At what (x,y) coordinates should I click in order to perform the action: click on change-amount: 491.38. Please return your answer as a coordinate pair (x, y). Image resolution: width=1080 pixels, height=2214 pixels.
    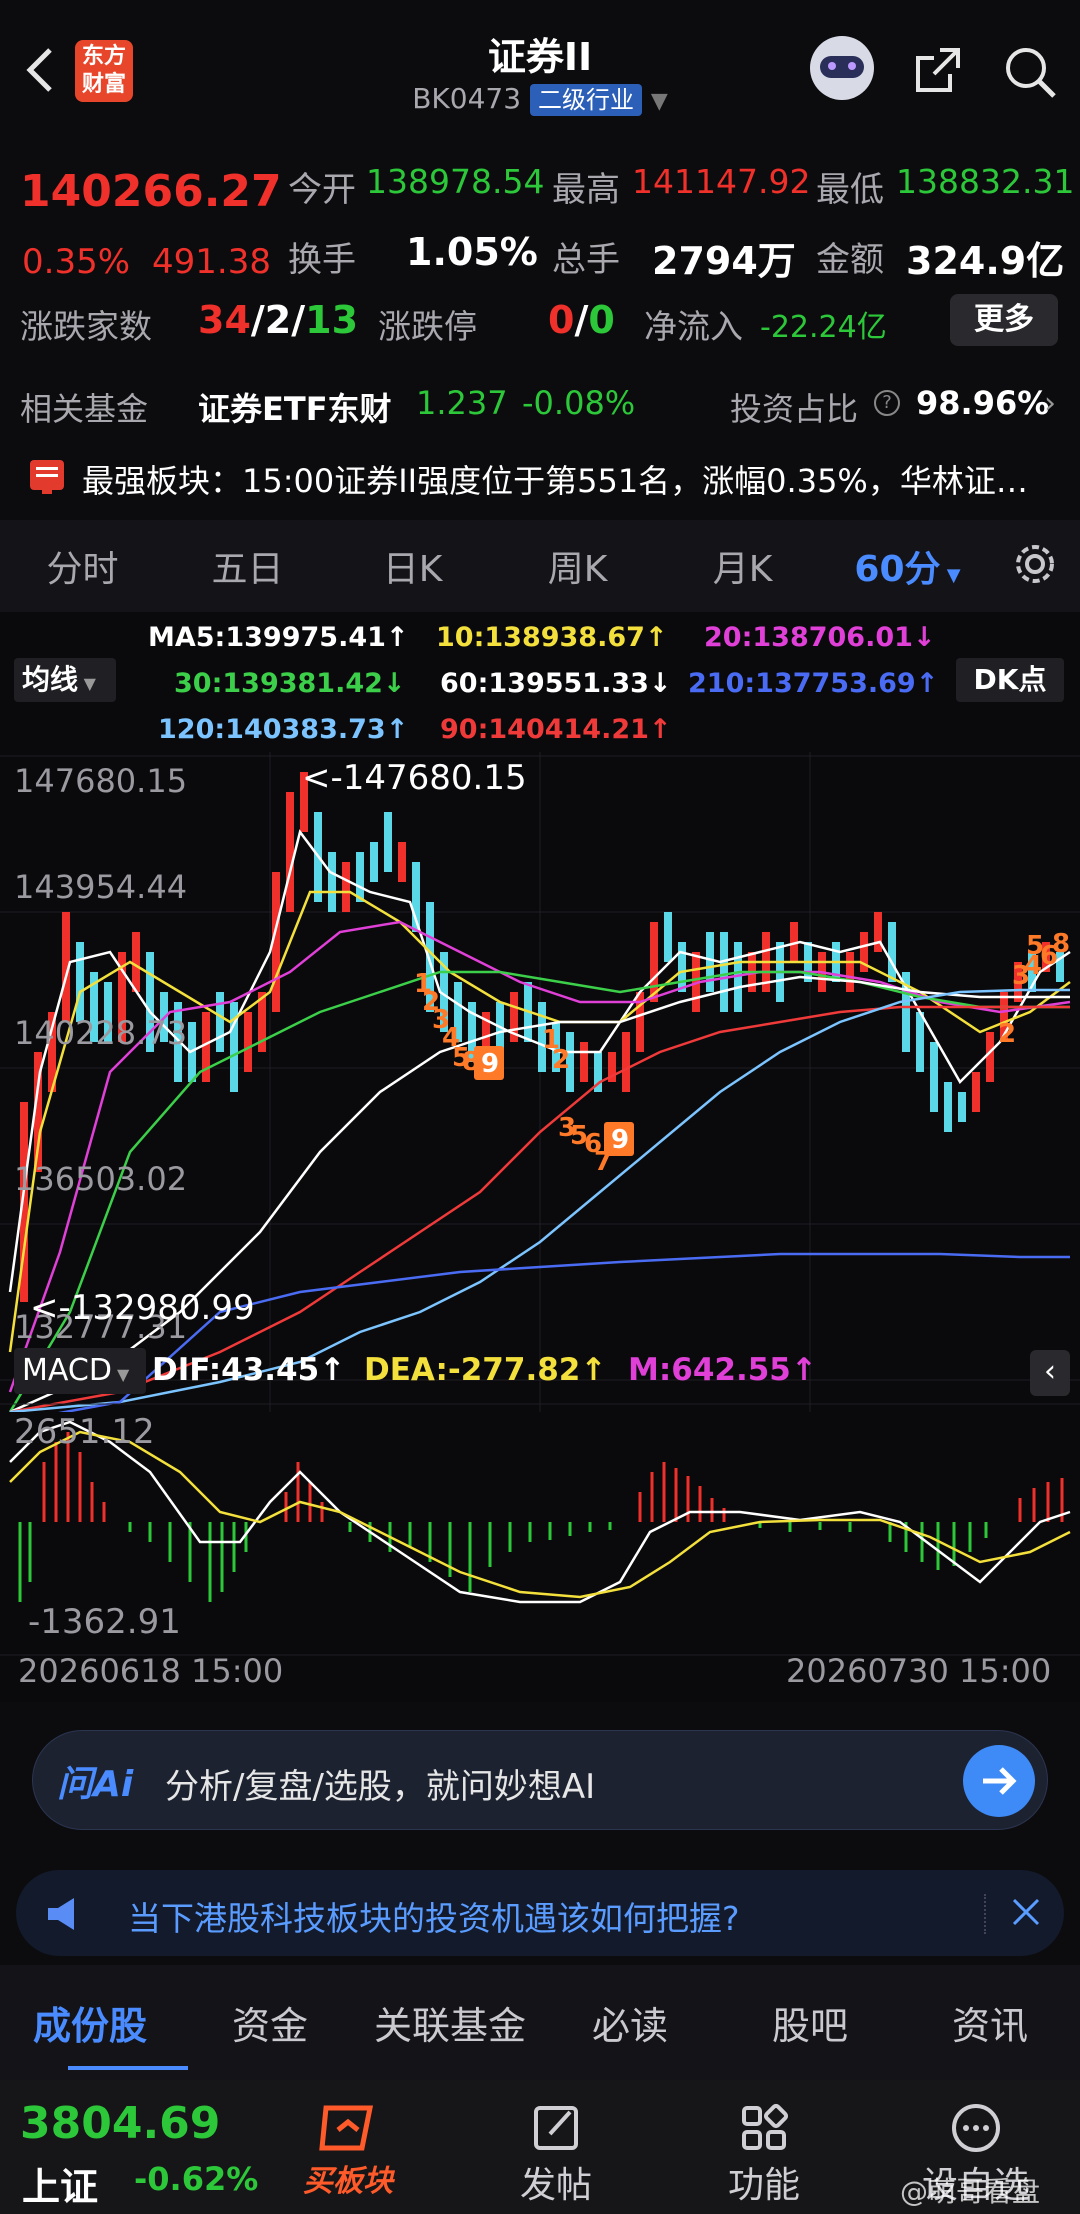
    Looking at the image, I should click on (211, 262).